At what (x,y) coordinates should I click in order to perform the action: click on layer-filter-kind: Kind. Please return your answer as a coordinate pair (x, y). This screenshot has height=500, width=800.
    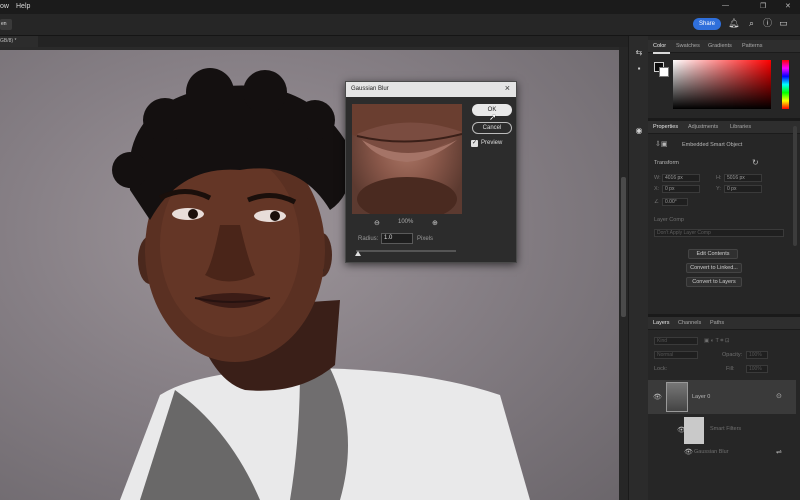
    Looking at the image, I should click on (676, 341).